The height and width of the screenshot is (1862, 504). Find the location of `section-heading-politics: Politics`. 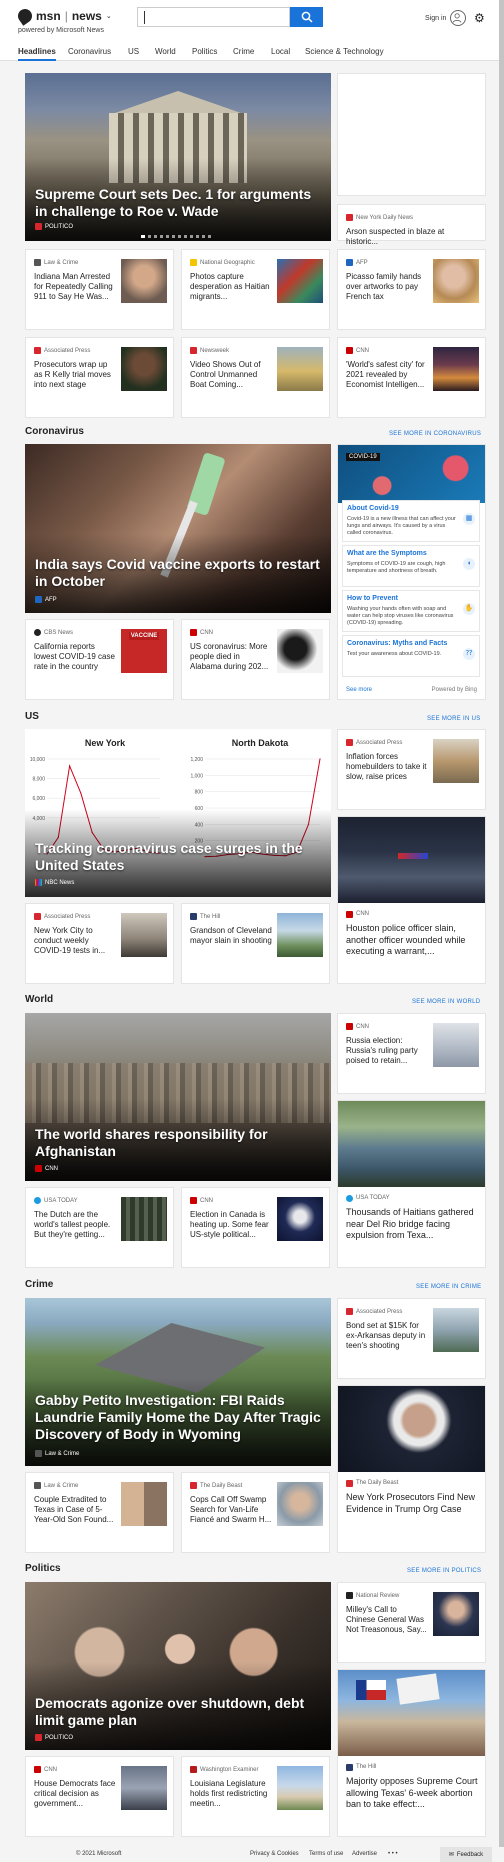

section-heading-politics: Politics is located at coordinates (43, 1568).